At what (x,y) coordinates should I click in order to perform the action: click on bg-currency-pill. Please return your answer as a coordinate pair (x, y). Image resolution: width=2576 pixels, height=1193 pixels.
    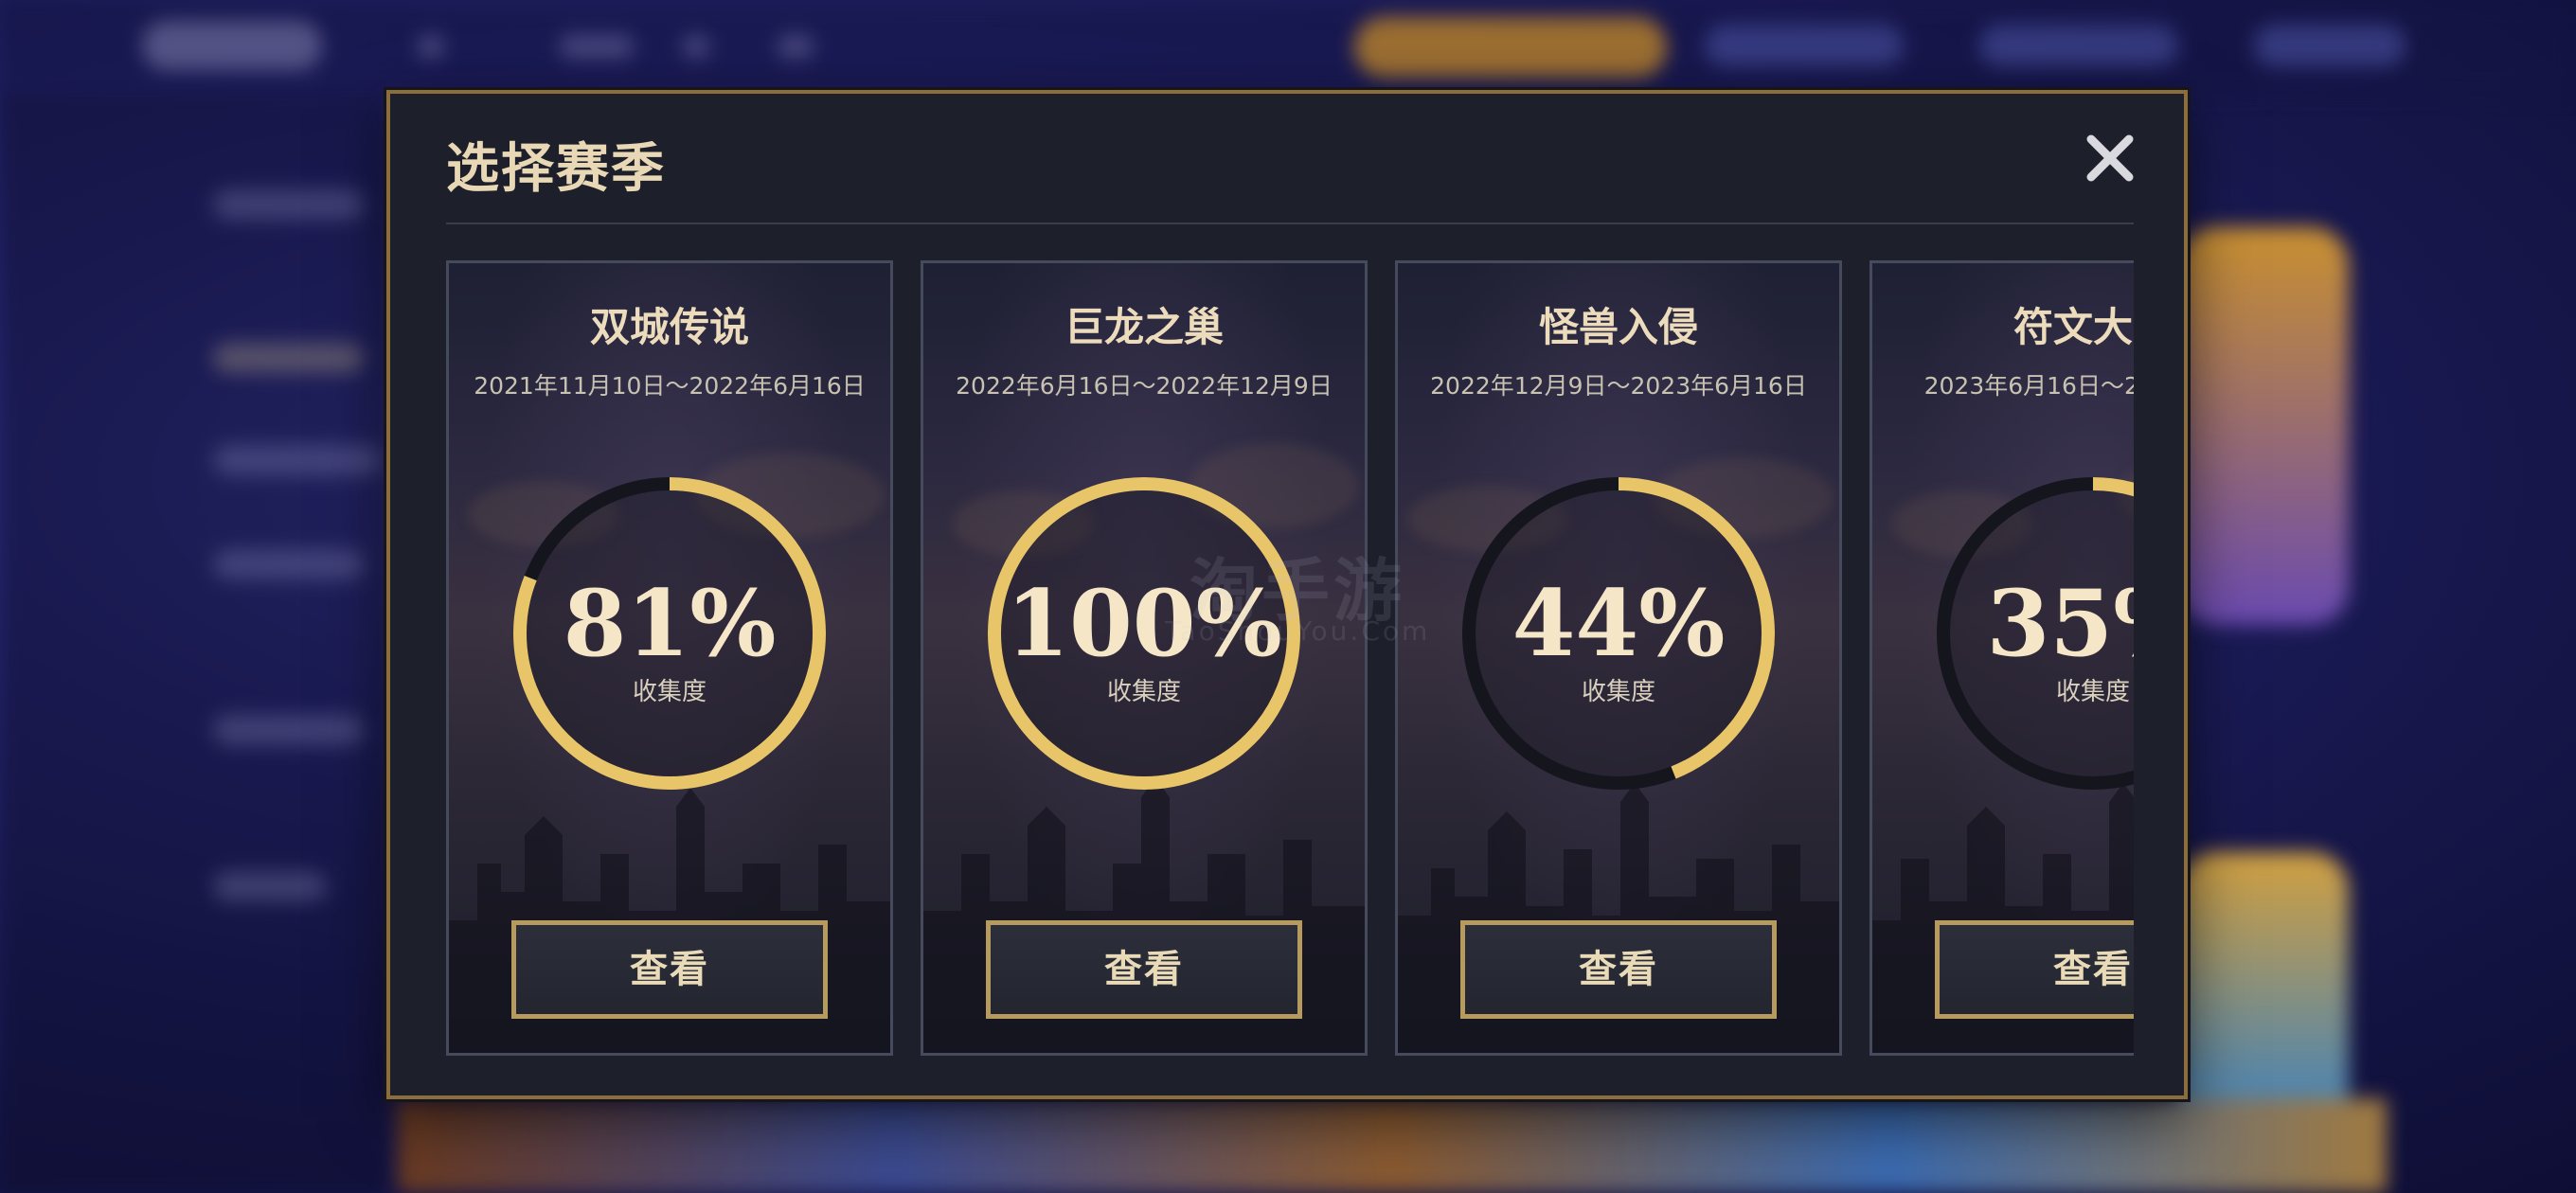
    Looking at the image, I should click on (1510, 47).